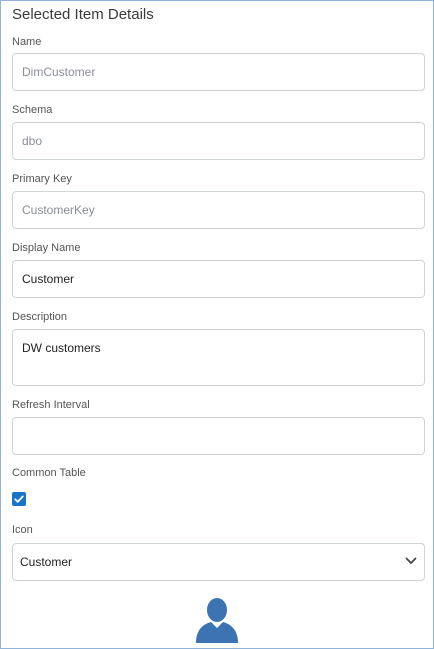  Describe the element at coordinates (411, 560) in the screenshot. I see `chevron-down-icon` at that location.